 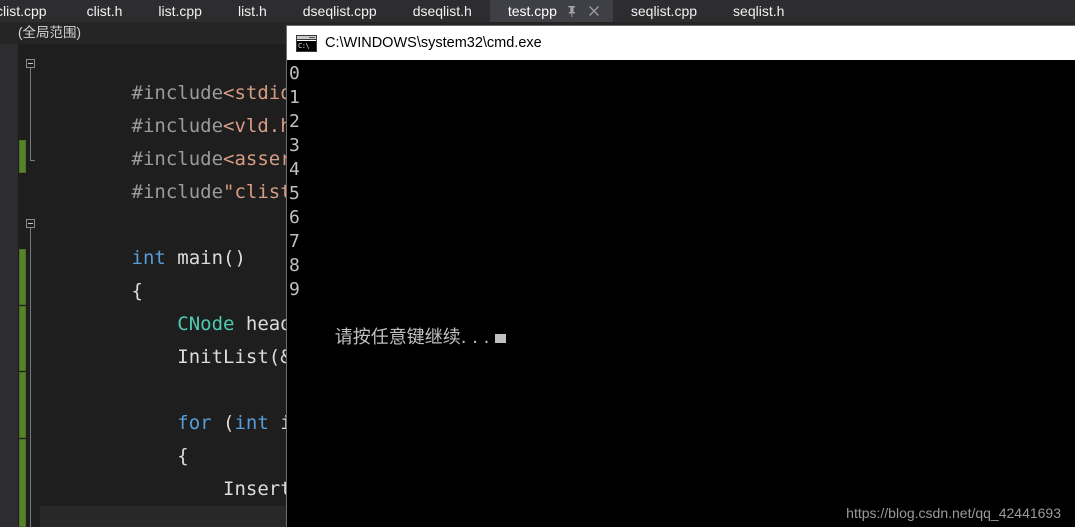 What do you see at coordinates (294, 73) in the screenshot?
I see `console-line: 0` at bounding box center [294, 73].